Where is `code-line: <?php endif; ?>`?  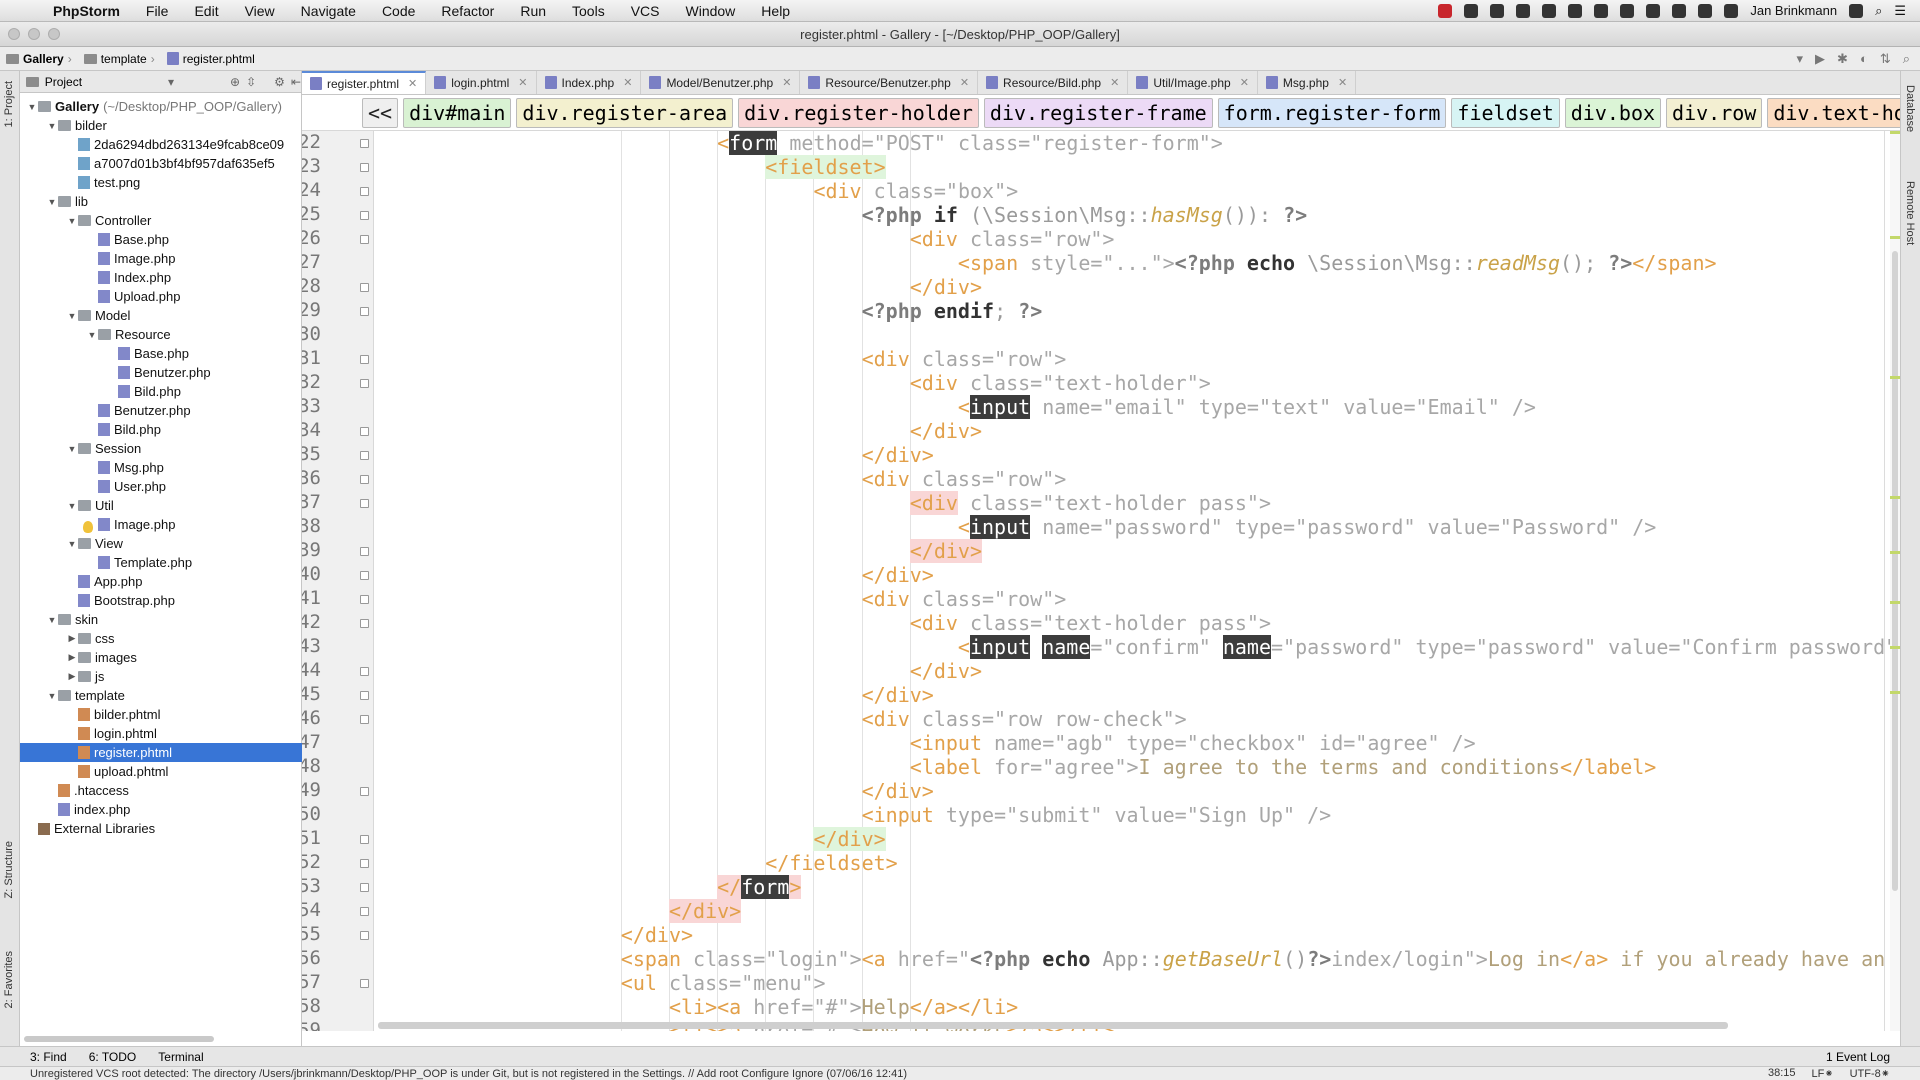
code-line: <?php endif; ?> is located at coordinates (952, 311).